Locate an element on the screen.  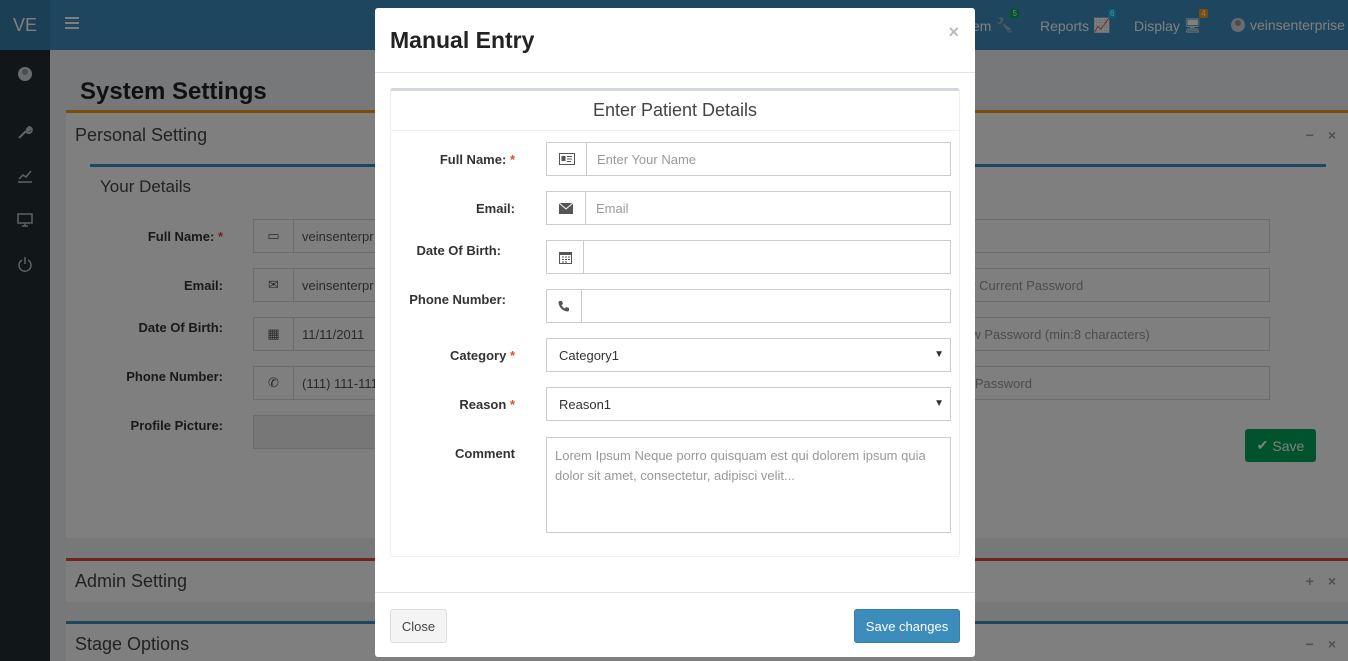
phone-input is located at coordinates (748, 306).